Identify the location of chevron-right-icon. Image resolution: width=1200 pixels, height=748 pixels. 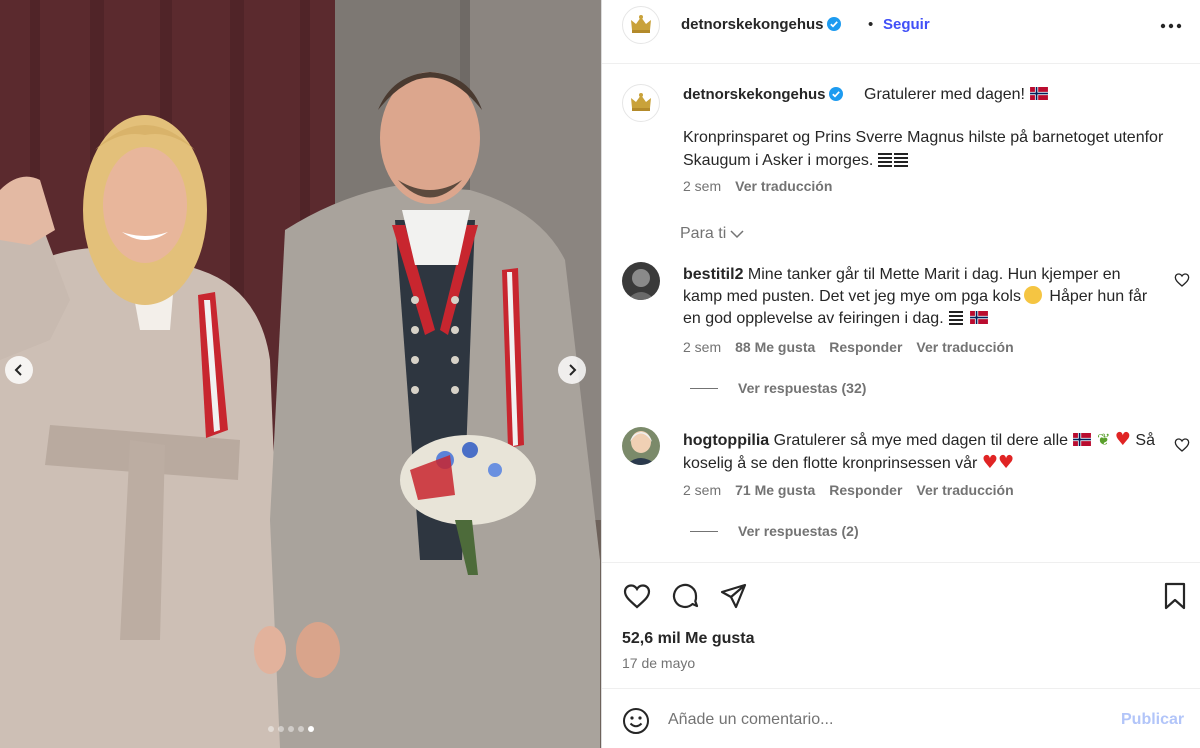
(573, 370).